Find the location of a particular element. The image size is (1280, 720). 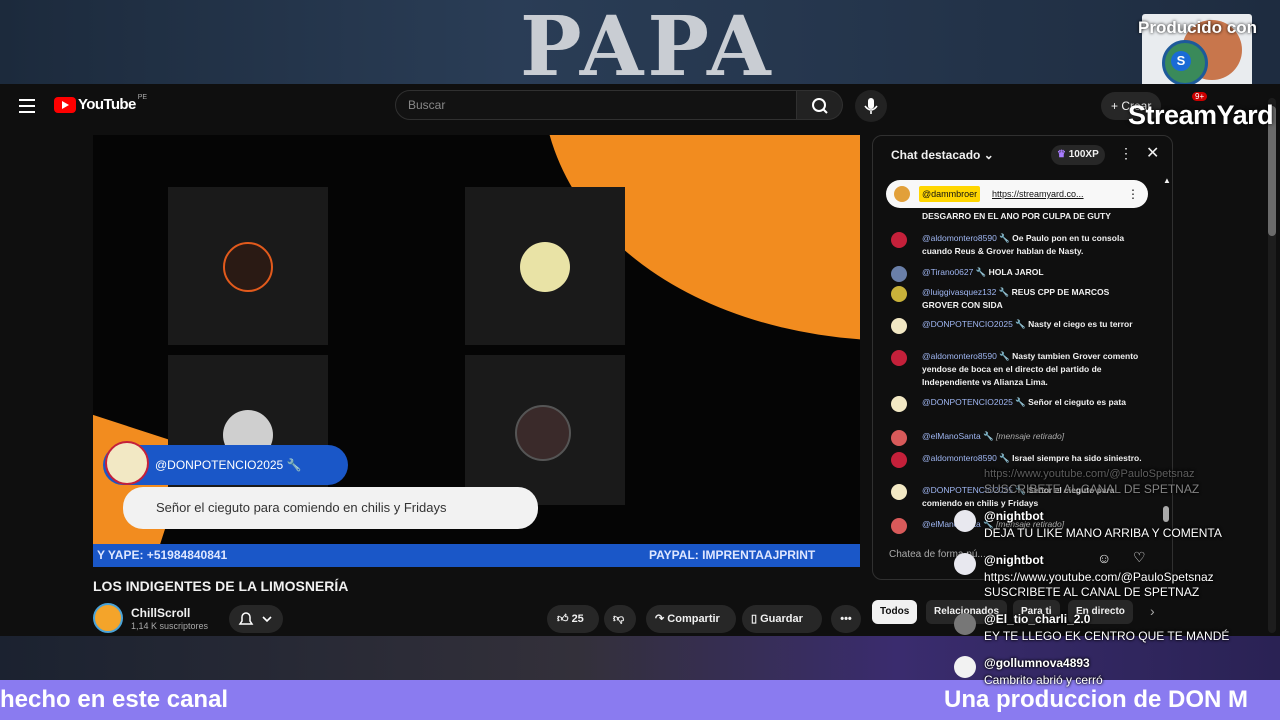

overlay-text: SUSCRIBETE AL CANAL DE SPETNAZ is located at coordinates (1092, 592).